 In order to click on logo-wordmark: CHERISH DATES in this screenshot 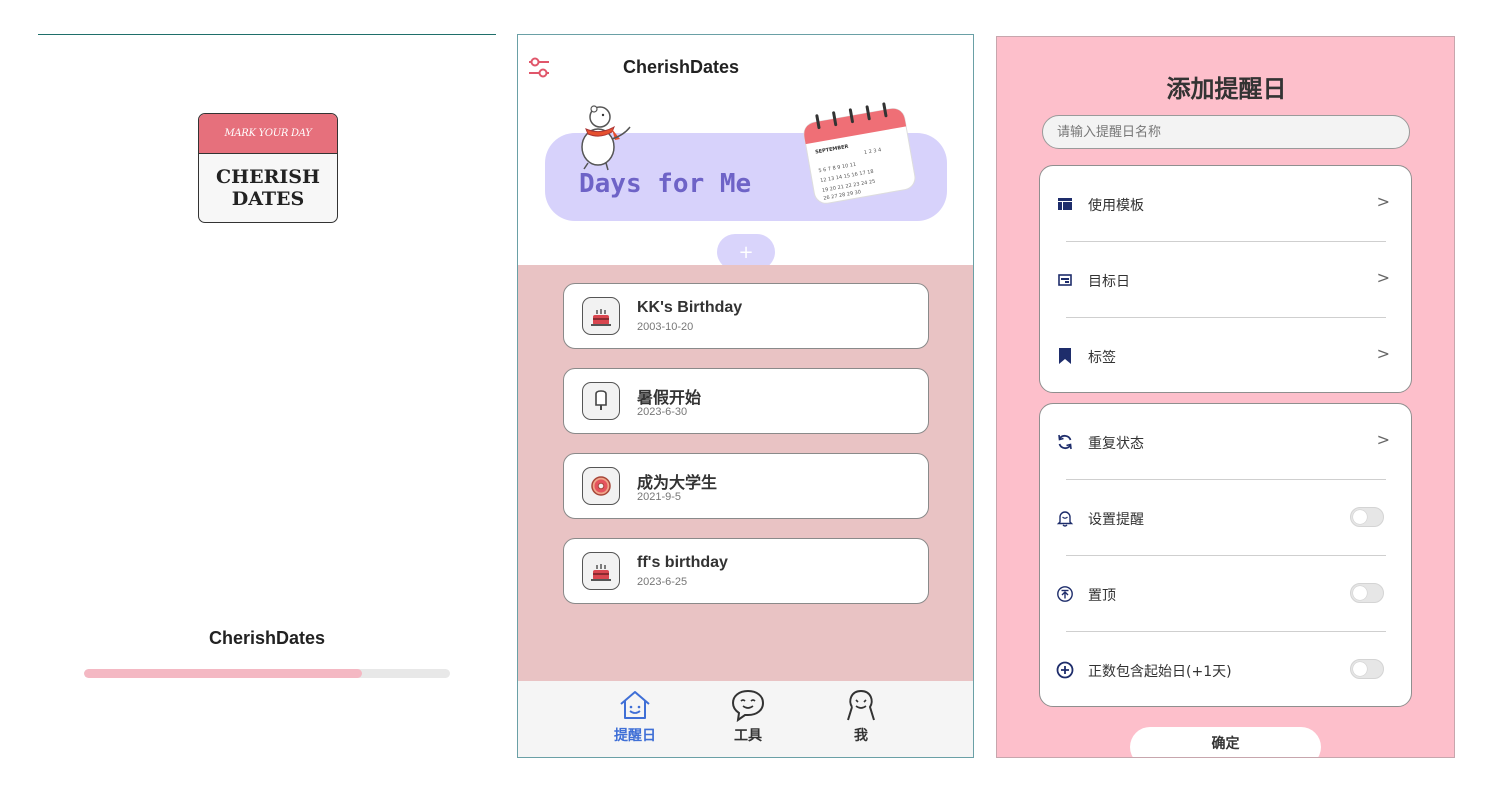, I will do `click(268, 188)`.